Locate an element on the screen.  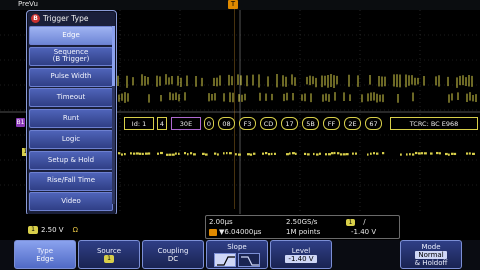
trigger-position-value: ▼6.04000μs is located at coordinates (240, 232).